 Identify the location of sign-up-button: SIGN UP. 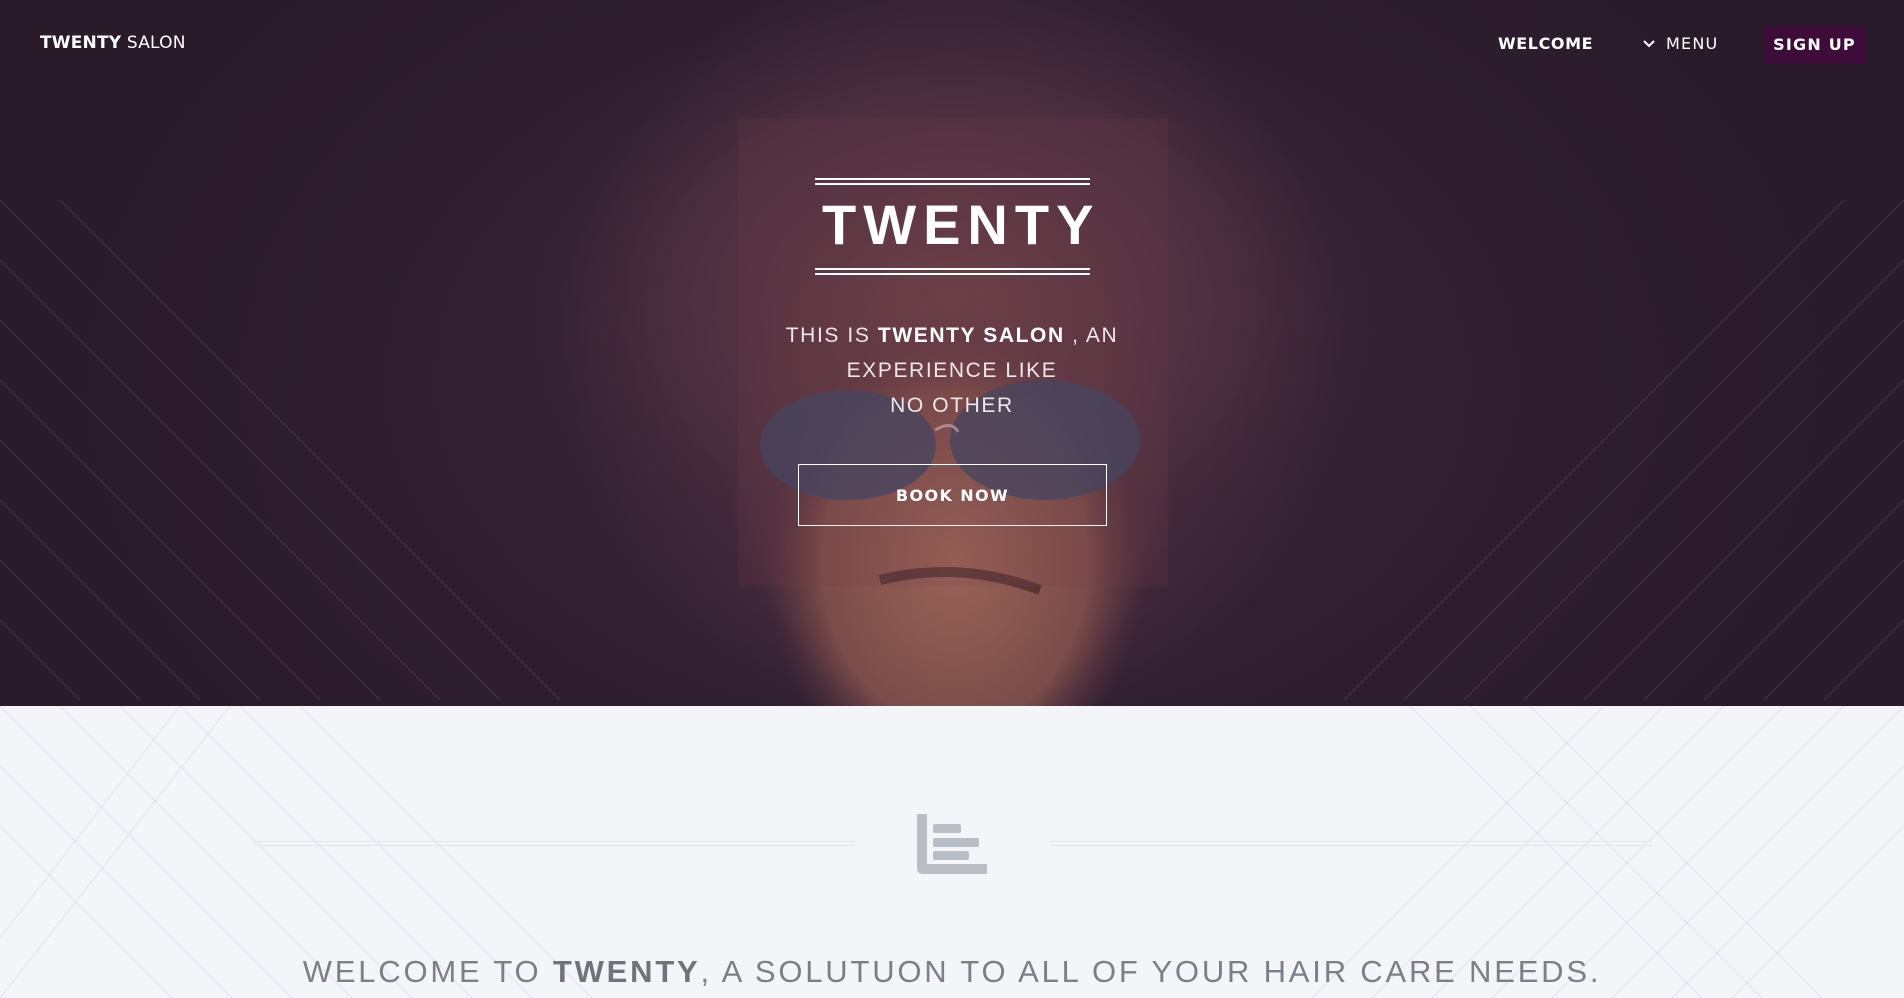
(1814, 44).